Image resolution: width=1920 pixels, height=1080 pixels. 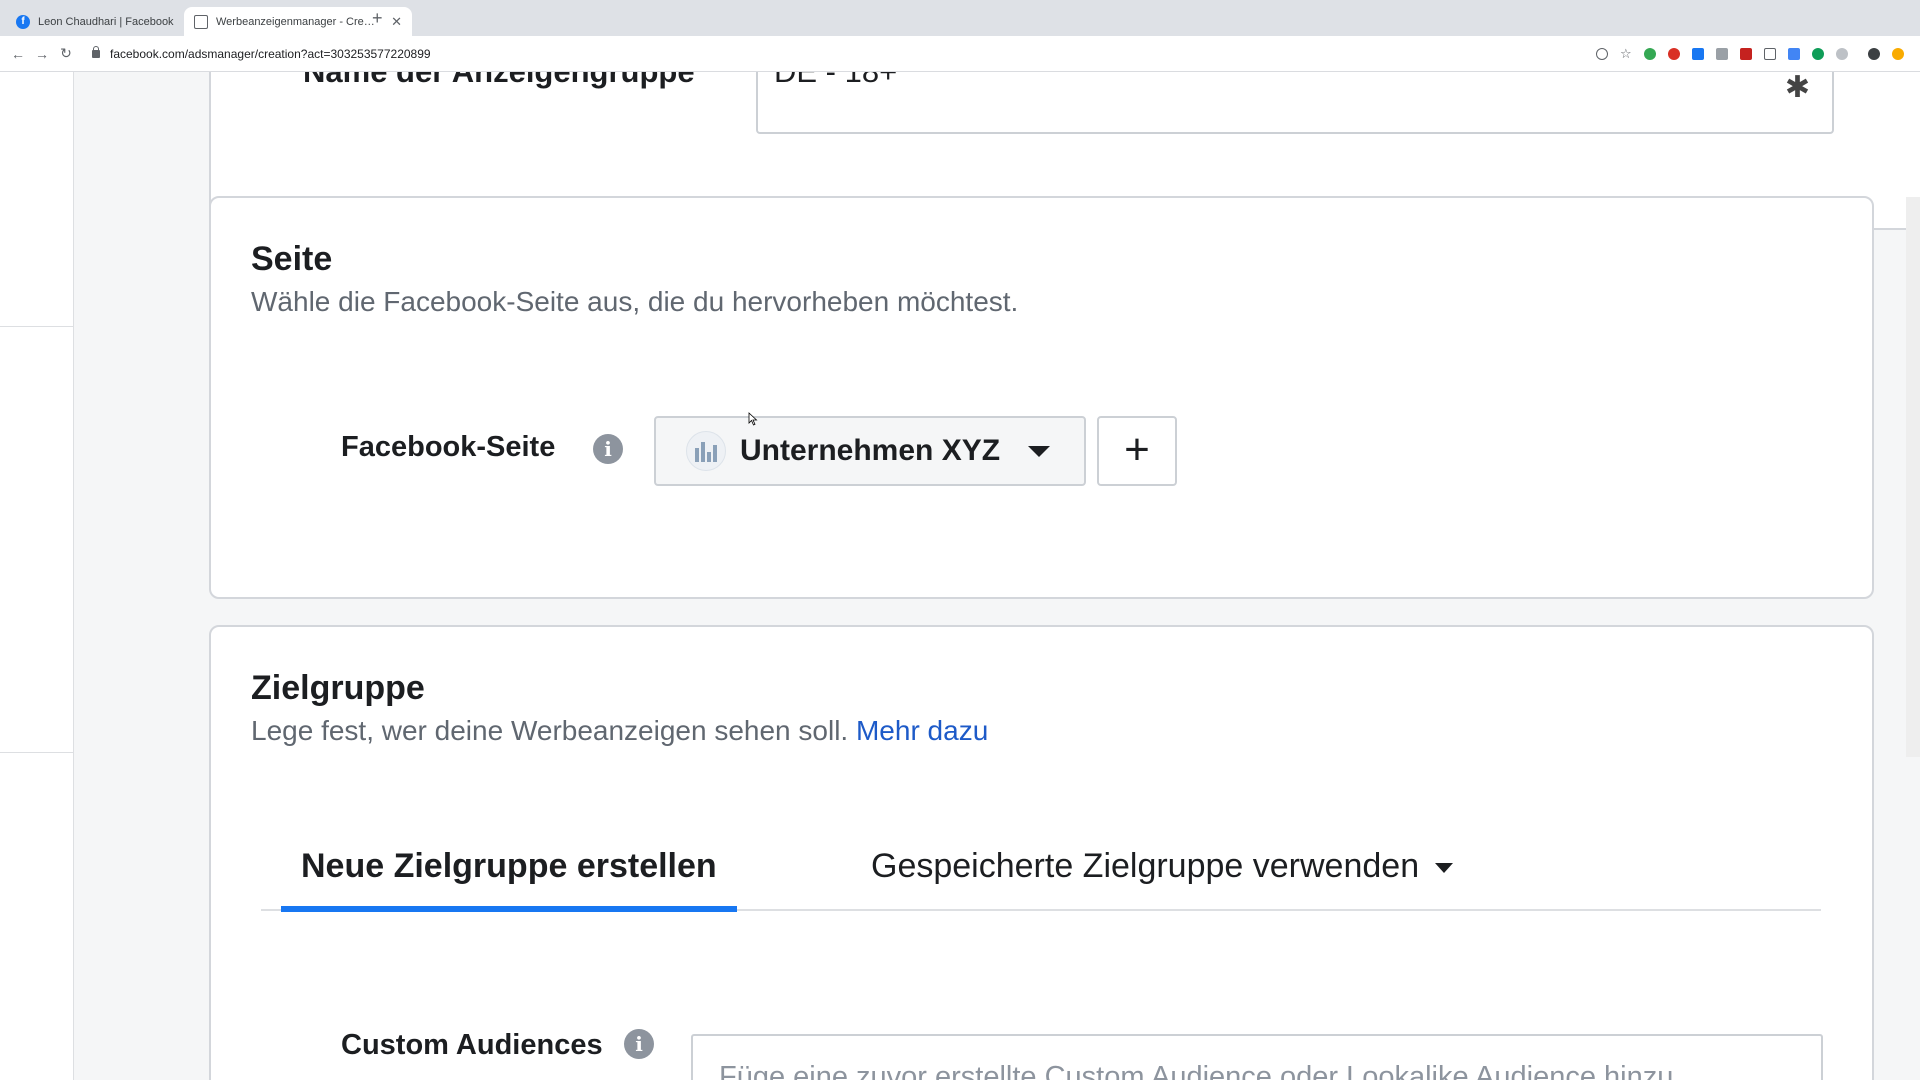 I want to click on lock-icon, so click(x=96, y=52).